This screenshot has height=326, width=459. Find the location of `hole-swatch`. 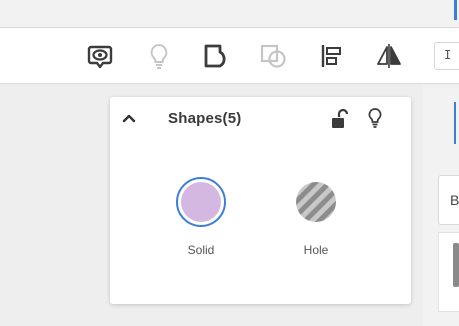

hole-swatch is located at coordinates (316, 202).